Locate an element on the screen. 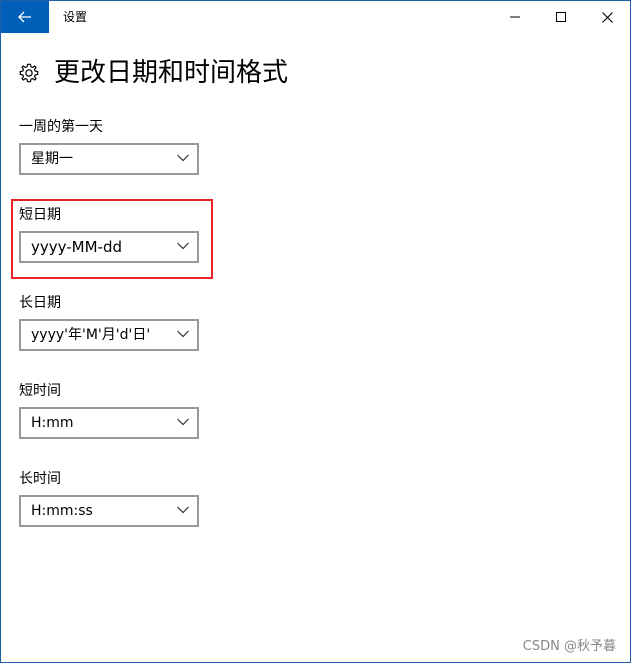 This screenshot has height=665, width=633. page-header: 更改日期和时间格式 is located at coordinates (153, 73).